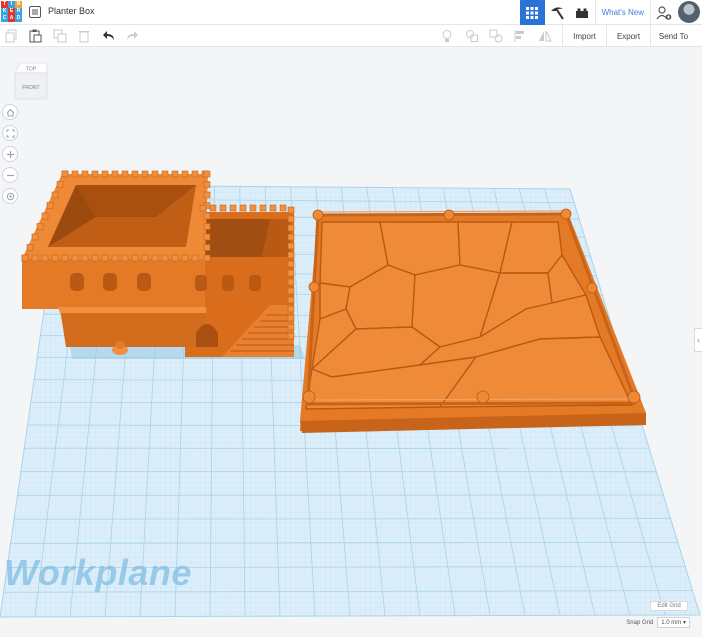 Image resolution: width=702 pixels, height=637 pixels. I want to click on fit-view-button, so click(10, 133).